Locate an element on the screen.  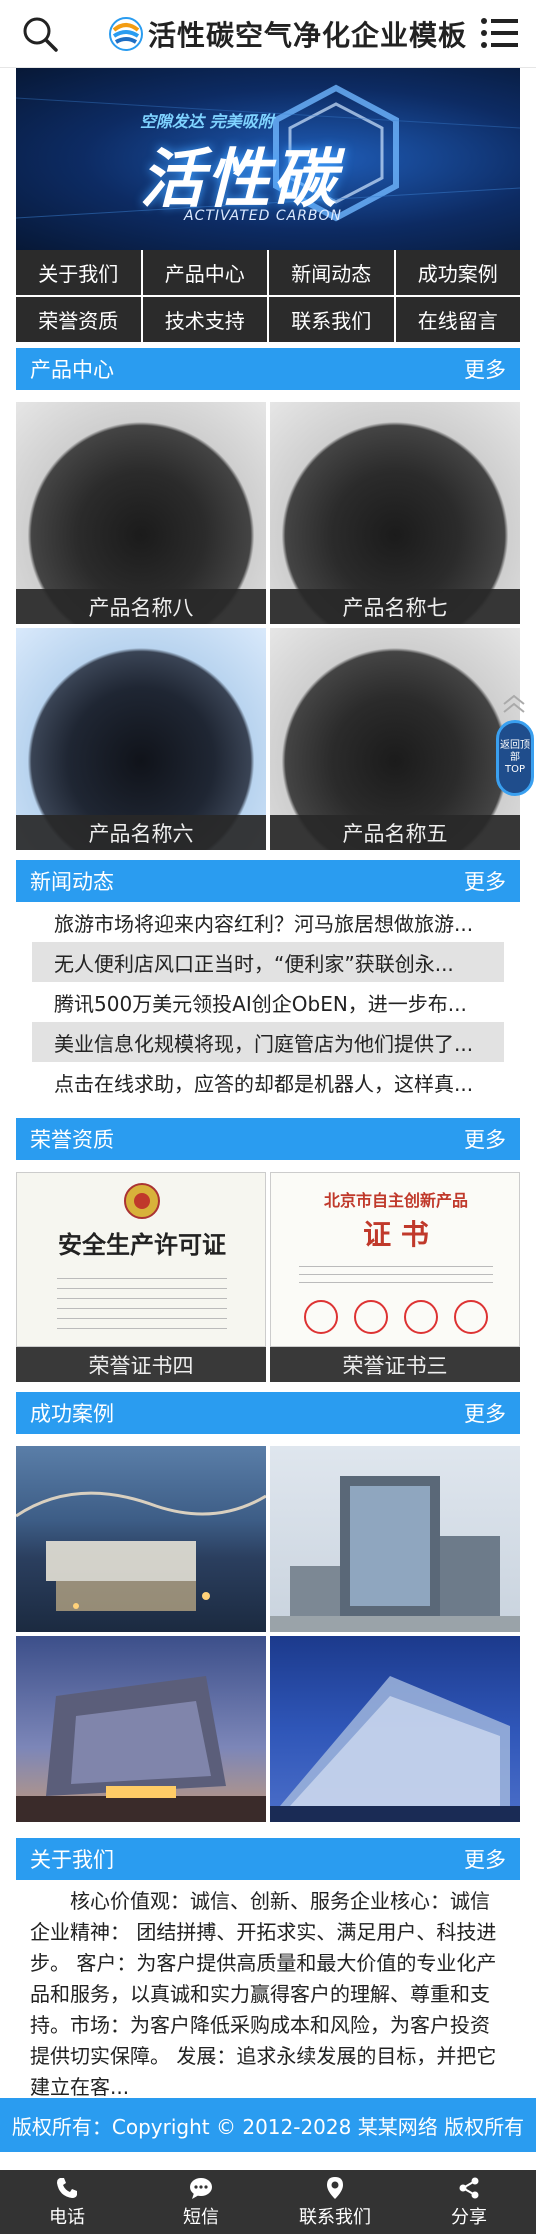
nav-news: 新闻动态 is located at coordinates (331, 272).